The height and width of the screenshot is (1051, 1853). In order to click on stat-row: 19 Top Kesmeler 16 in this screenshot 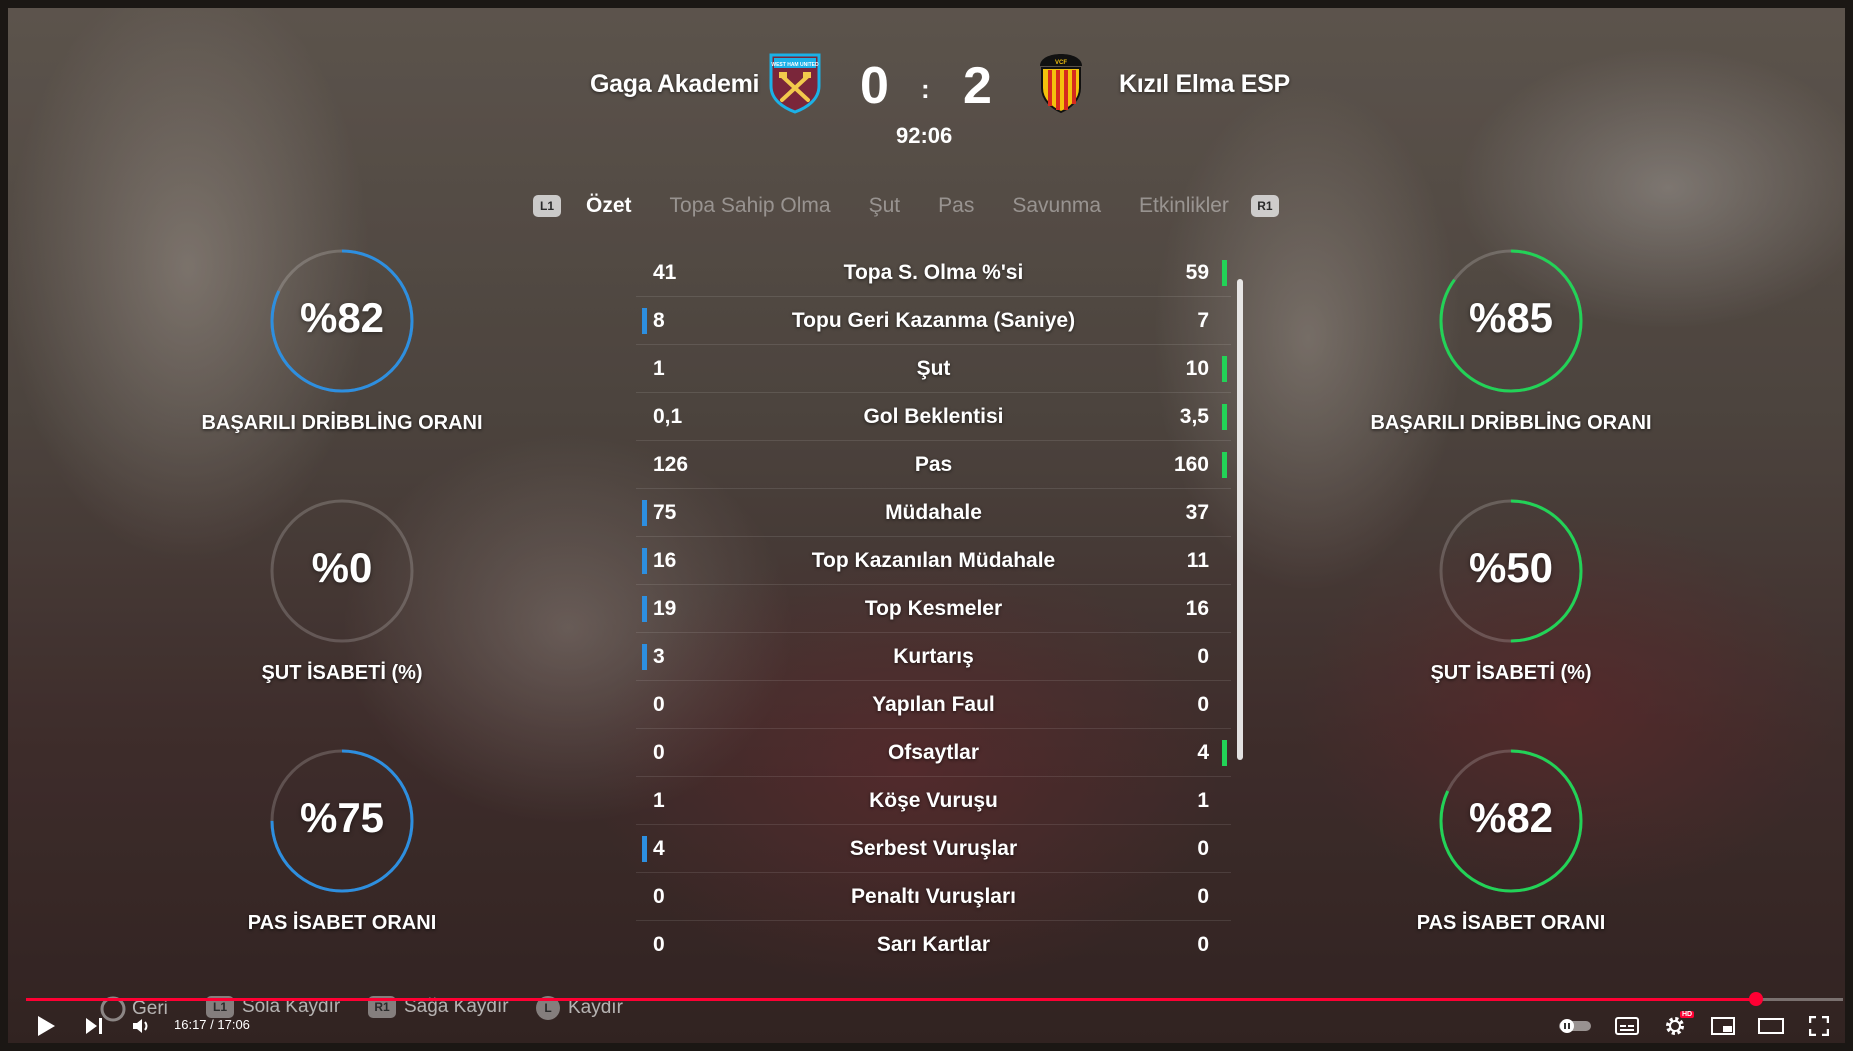, I will do `click(933, 609)`.